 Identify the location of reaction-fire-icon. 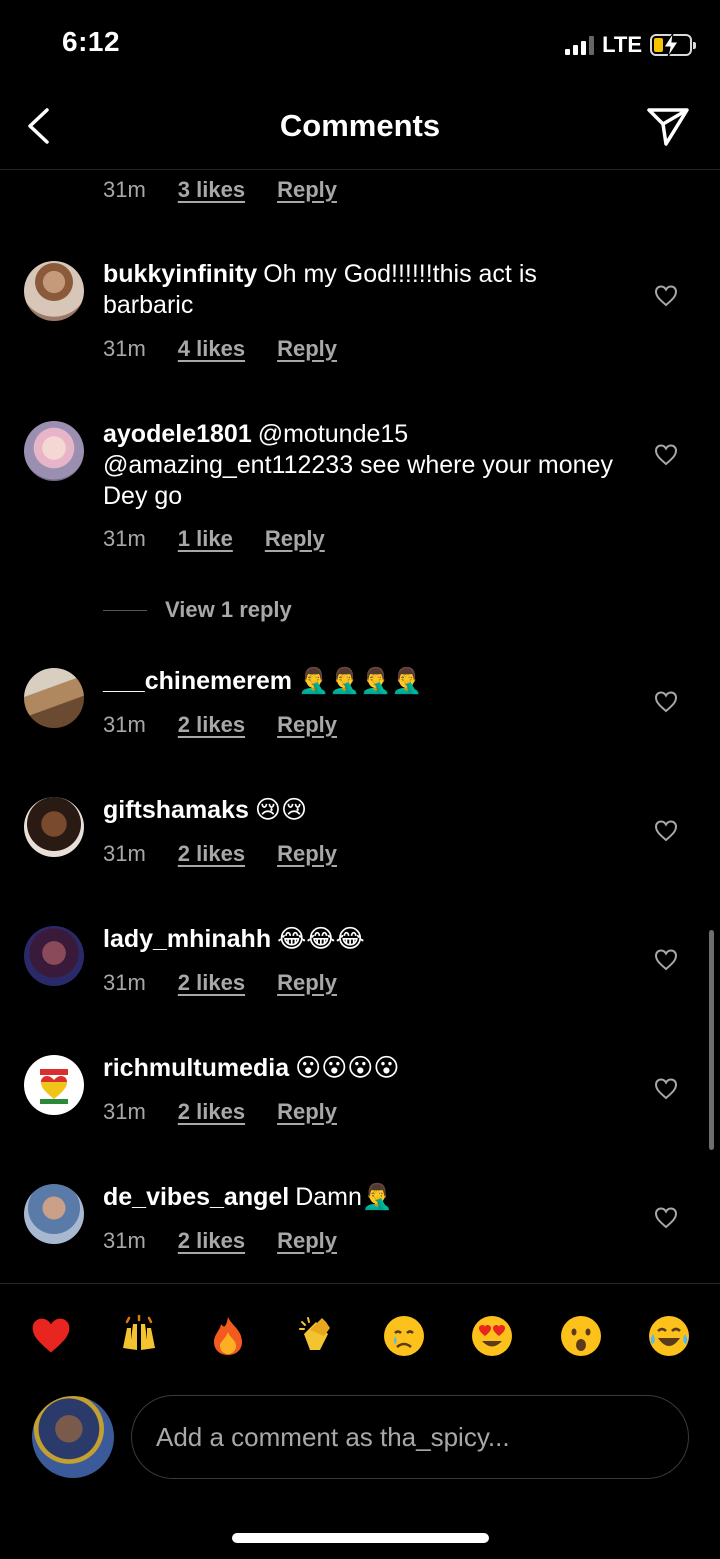
(228, 1336).